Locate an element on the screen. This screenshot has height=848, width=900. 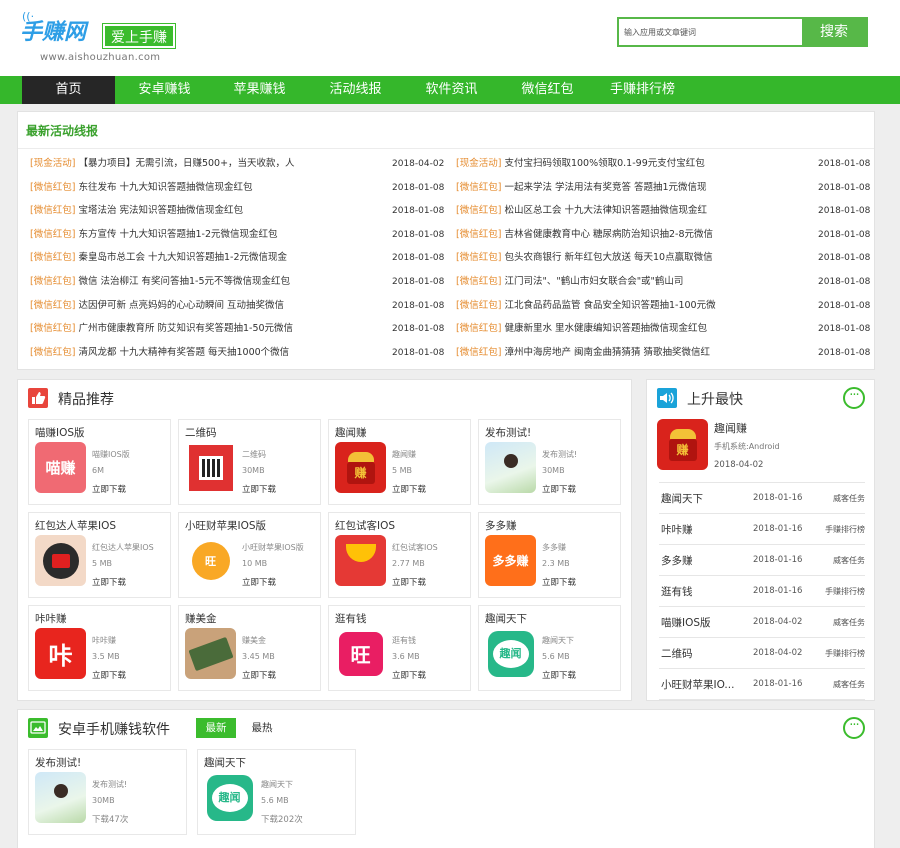
news-item: [微信红包] 宝塔法治 宪法知识答题抽微信现金红包 is located at coordinates (208, 211).